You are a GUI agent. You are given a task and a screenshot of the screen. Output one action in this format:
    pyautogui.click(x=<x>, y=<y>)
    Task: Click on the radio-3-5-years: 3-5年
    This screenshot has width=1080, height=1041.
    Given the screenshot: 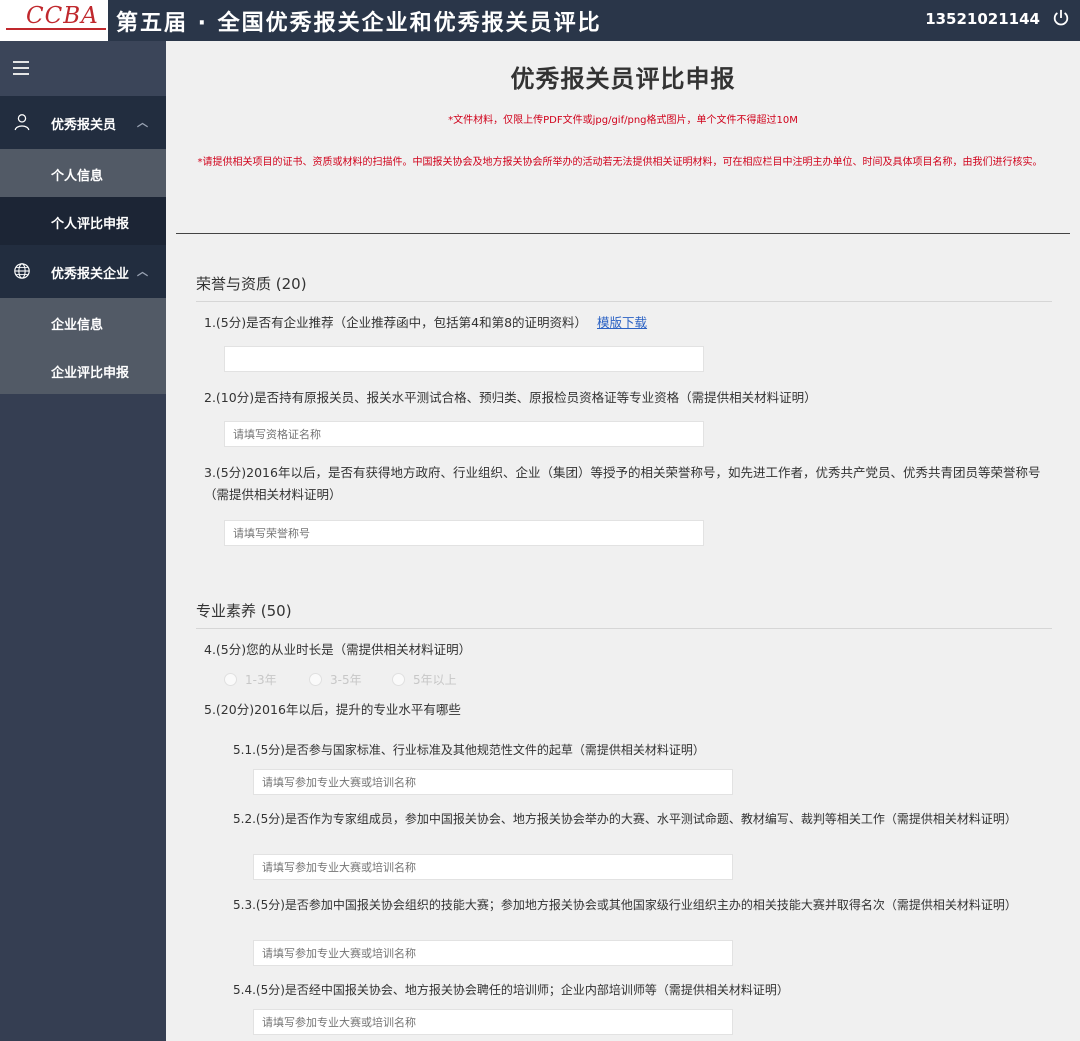 What is the action you would take?
    pyautogui.click(x=335, y=679)
    